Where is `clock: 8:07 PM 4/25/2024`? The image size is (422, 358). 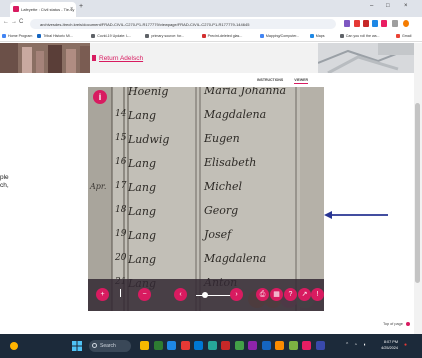
clock: 8:07 PM 4/25/2024 is located at coordinates (386, 345).